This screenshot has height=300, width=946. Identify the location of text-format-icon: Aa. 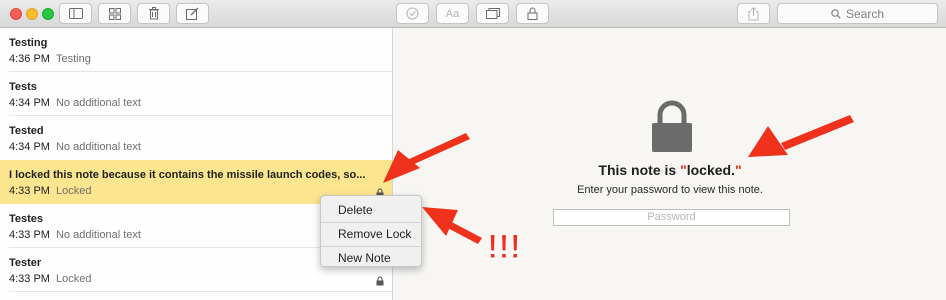
(452, 13).